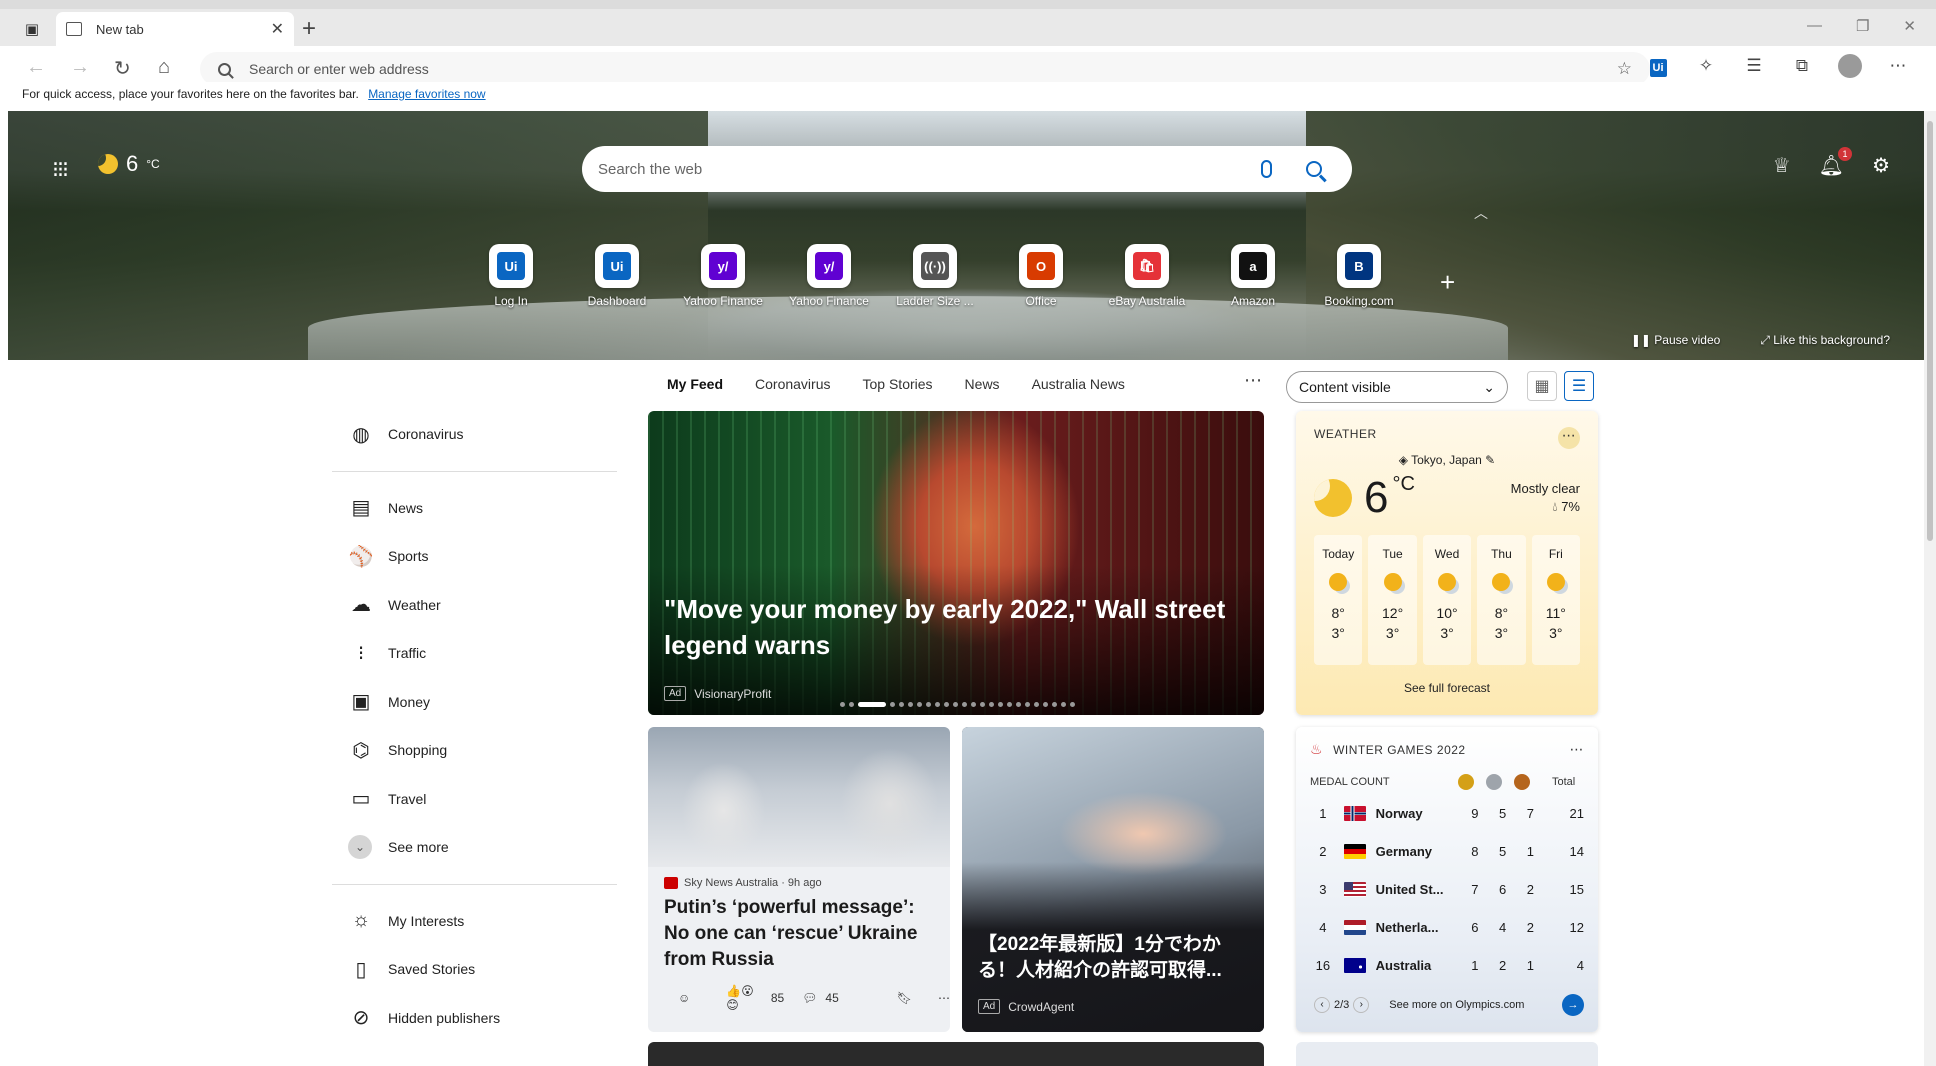 This screenshot has width=1936, height=1066. What do you see at coordinates (122, 68) in the screenshot?
I see `refresh-icon: ↻` at bounding box center [122, 68].